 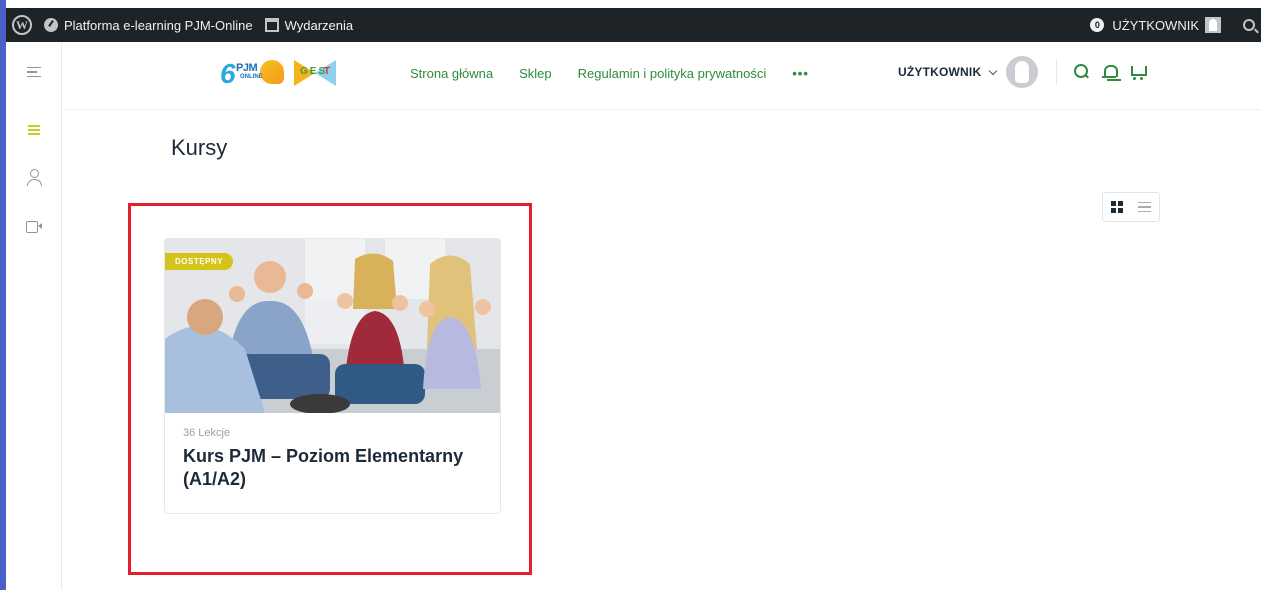 What do you see at coordinates (630, 4) in the screenshot?
I see `window-top-edge` at bounding box center [630, 4].